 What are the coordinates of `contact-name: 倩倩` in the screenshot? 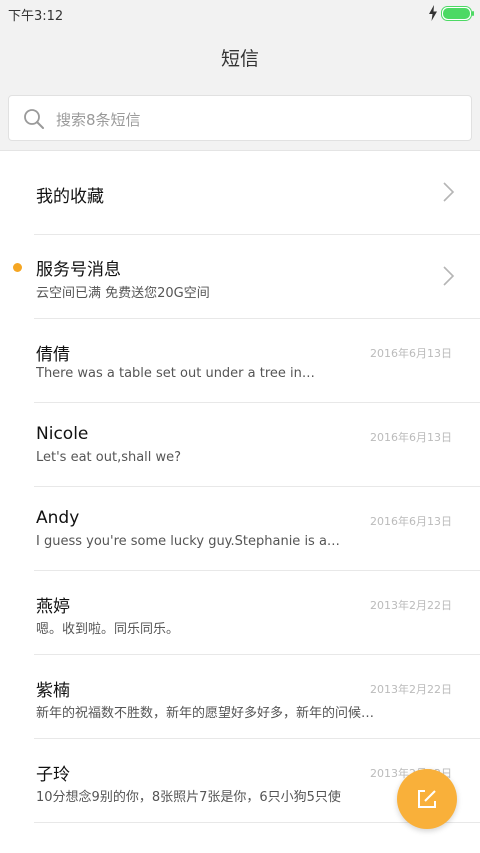 It's located at (53, 355).